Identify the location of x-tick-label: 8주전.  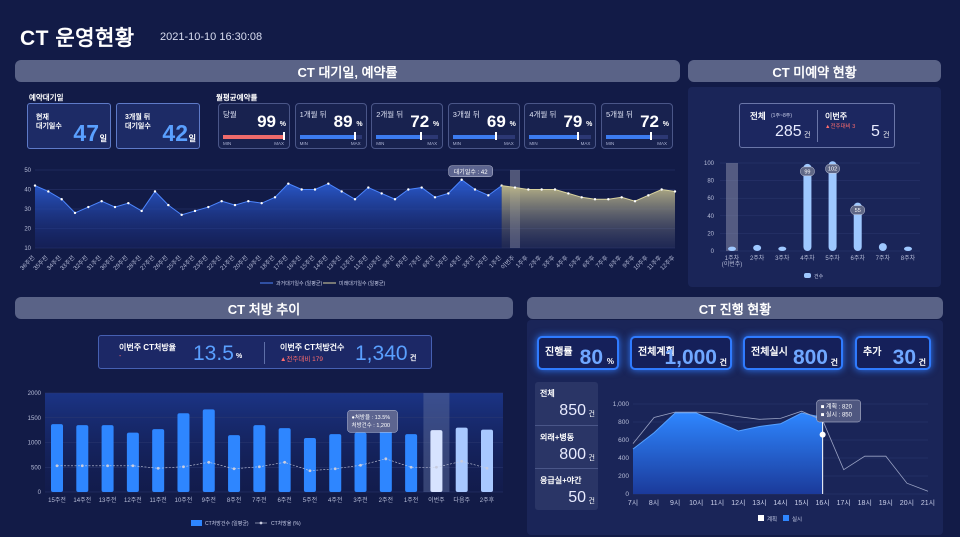
(402, 262).